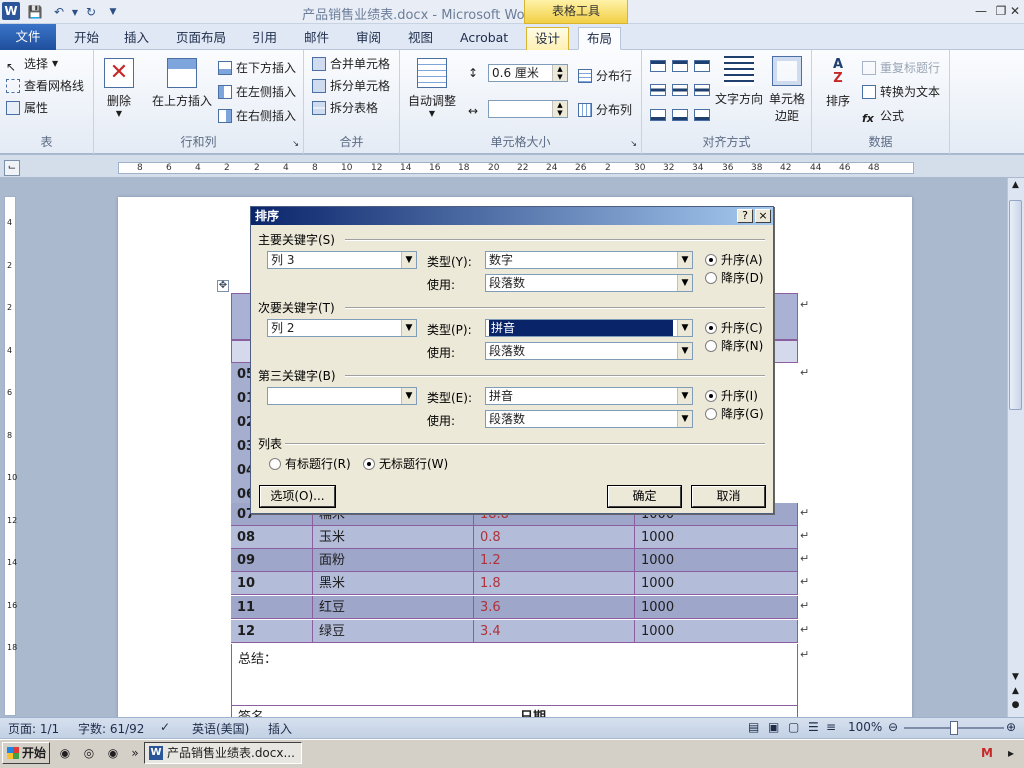  What do you see at coordinates (10, 456) in the screenshot?
I see `vertical-ruler: 4 2 2 4 6 8 10 12 14 16 18` at bounding box center [10, 456].